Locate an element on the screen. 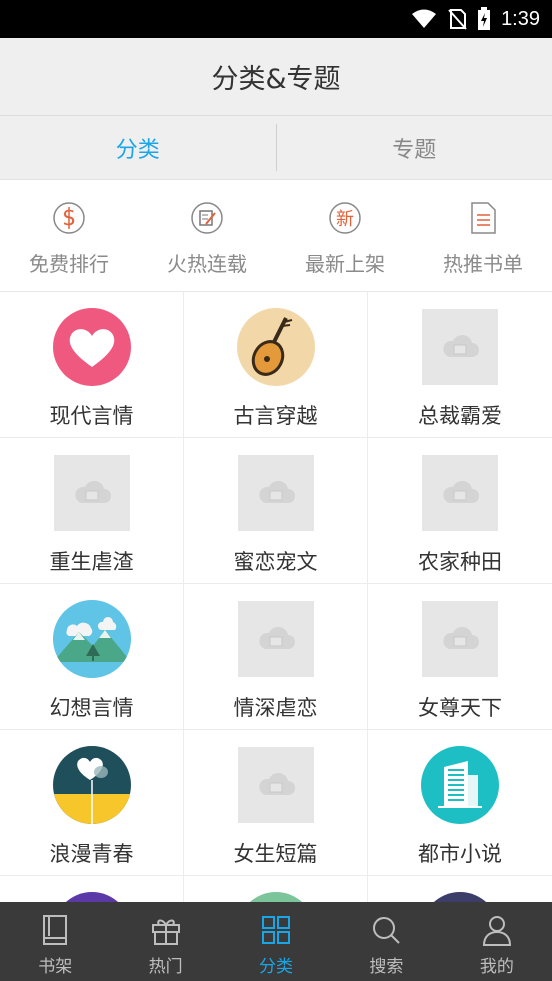  category-rebirth: 重生虐渣 is located at coordinates (92, 510).